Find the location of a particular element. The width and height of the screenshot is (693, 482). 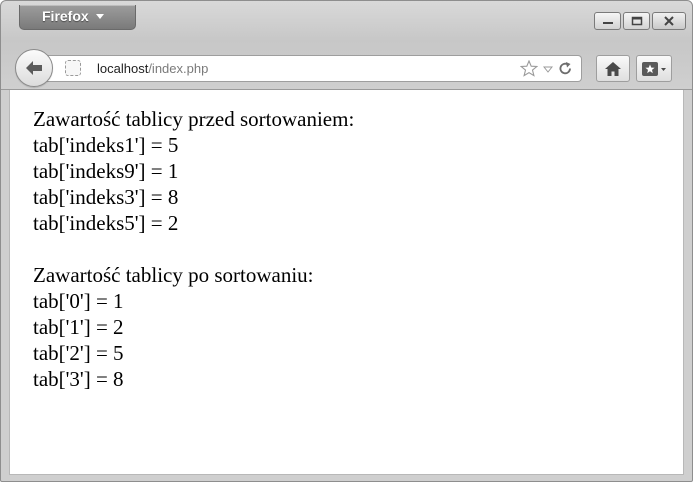

line-break is located at coordinates (358, 249).